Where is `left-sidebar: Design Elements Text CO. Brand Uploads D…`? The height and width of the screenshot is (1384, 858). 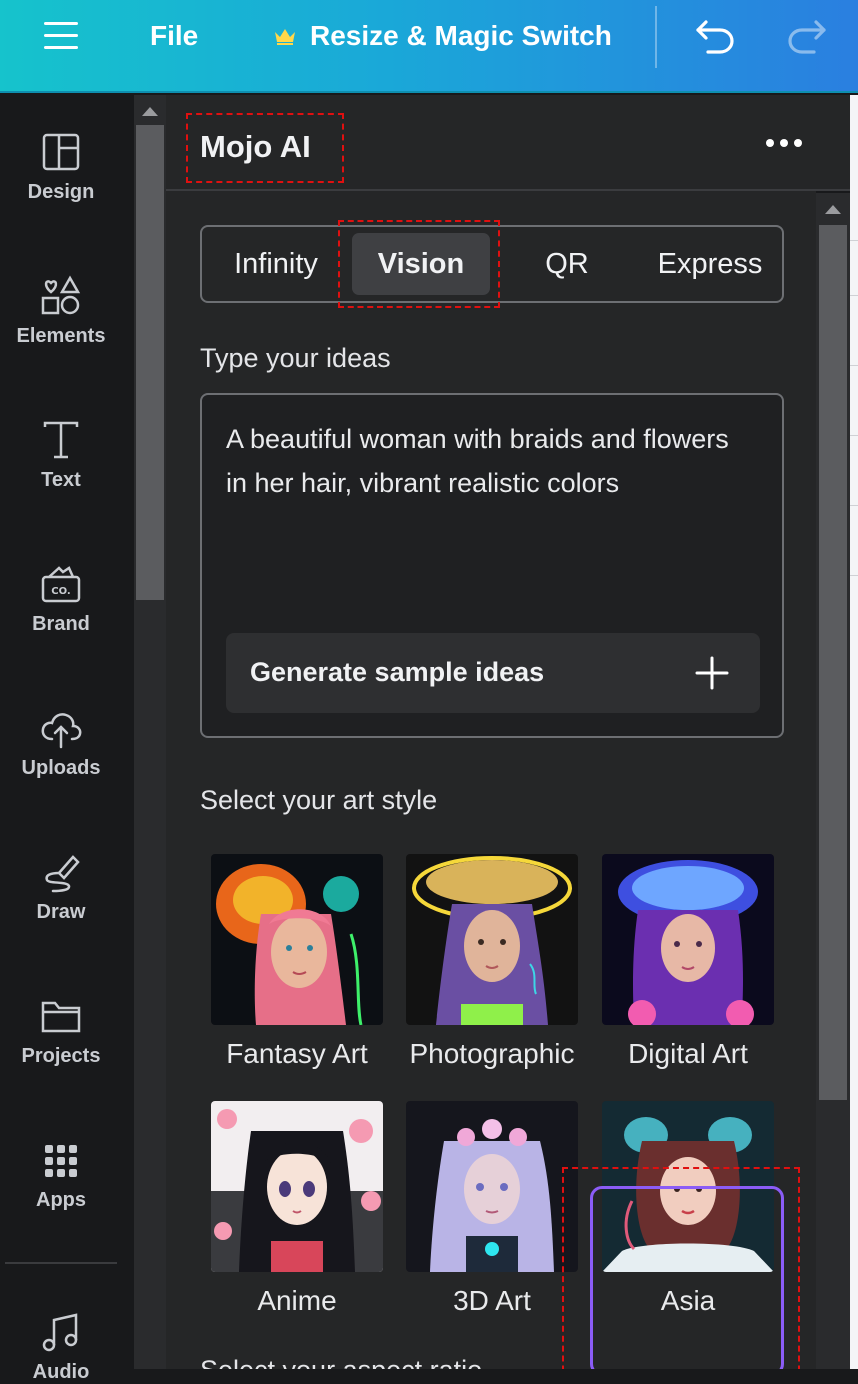
left-sidebar: Design Elements Text CO. Brand Uploads D… is located at coordinates (67, 739).